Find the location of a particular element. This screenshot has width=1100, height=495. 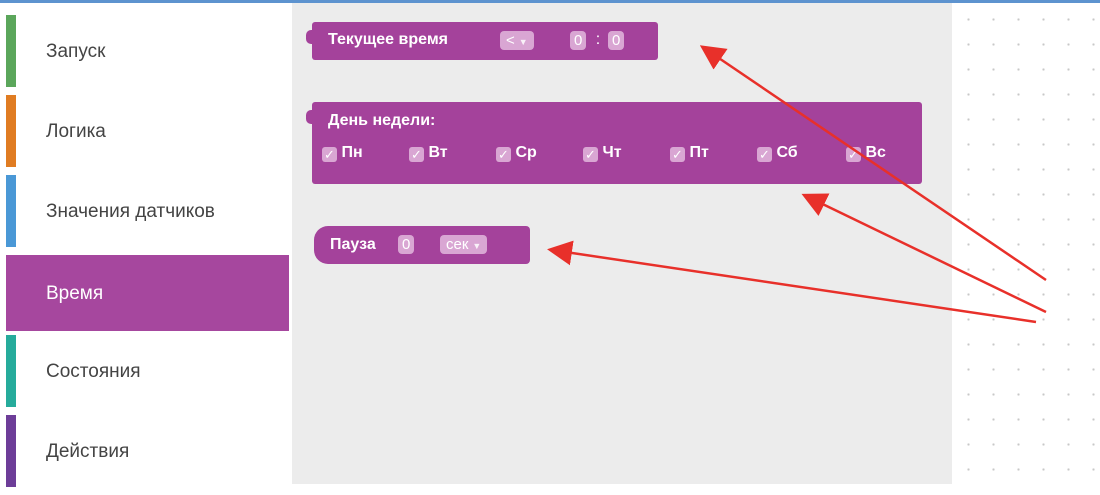

arrow-to-weekday is located at coordinates (924, 253).